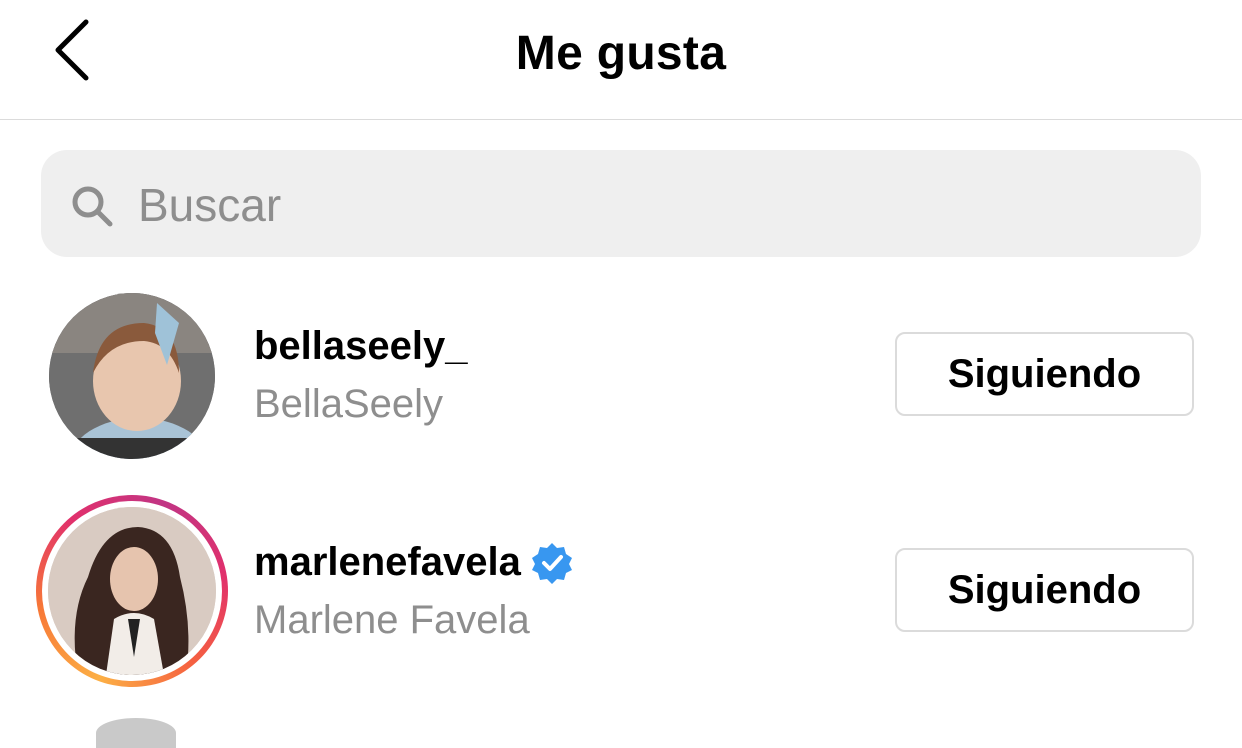  Describe the element at coordinates (638, 205) in the screenshot. I see `search-input` at that location.